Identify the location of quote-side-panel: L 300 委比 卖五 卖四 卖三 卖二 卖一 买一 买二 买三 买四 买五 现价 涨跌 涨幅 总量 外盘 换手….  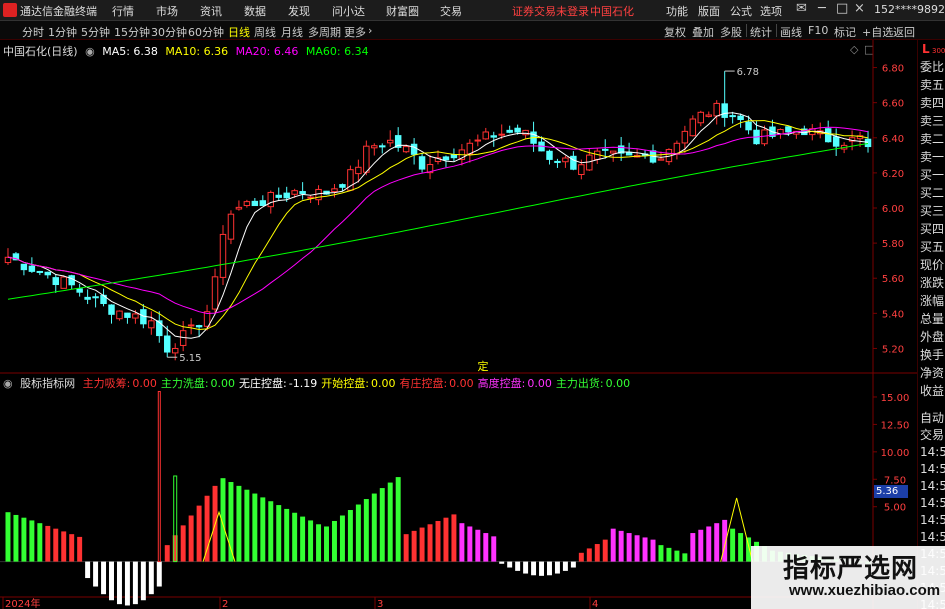
(931, 324).